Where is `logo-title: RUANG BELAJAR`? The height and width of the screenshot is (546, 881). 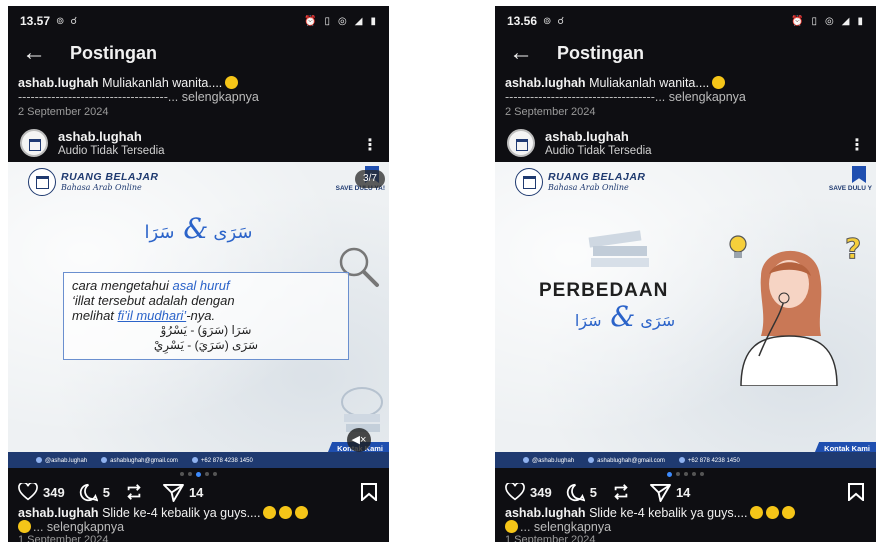 logo-title: RUANG BELAJAR is located at coordinates (110, 176).